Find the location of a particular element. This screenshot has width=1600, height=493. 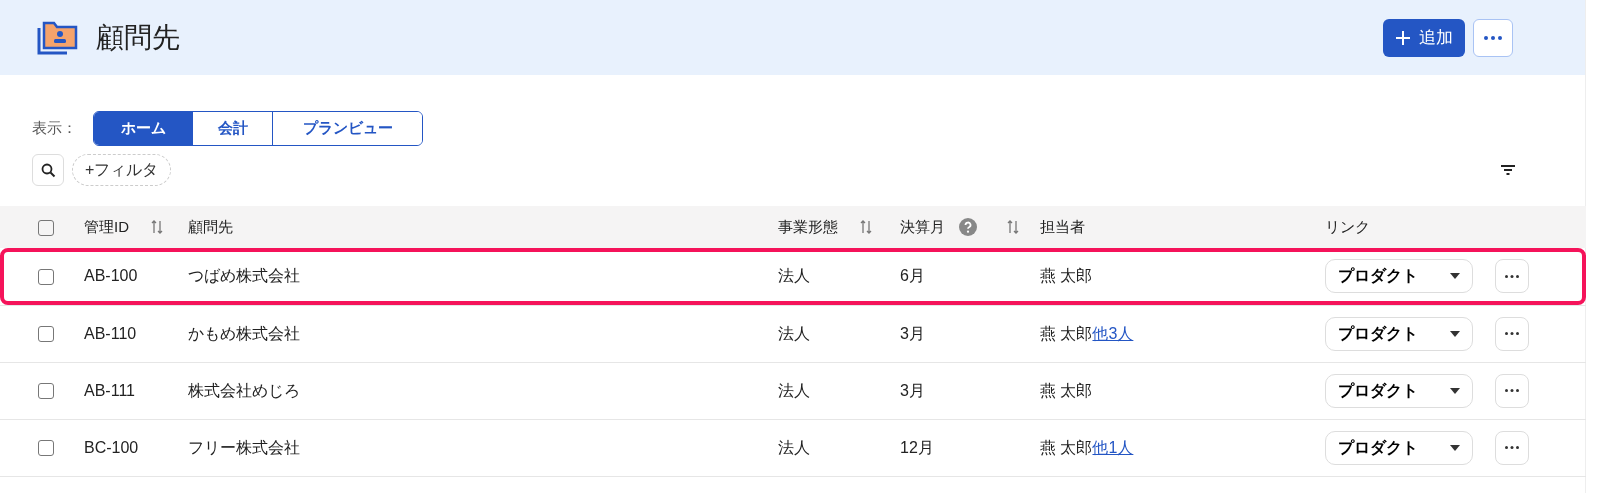

table-cell: BC-100 is located at coordinates (111, 447).